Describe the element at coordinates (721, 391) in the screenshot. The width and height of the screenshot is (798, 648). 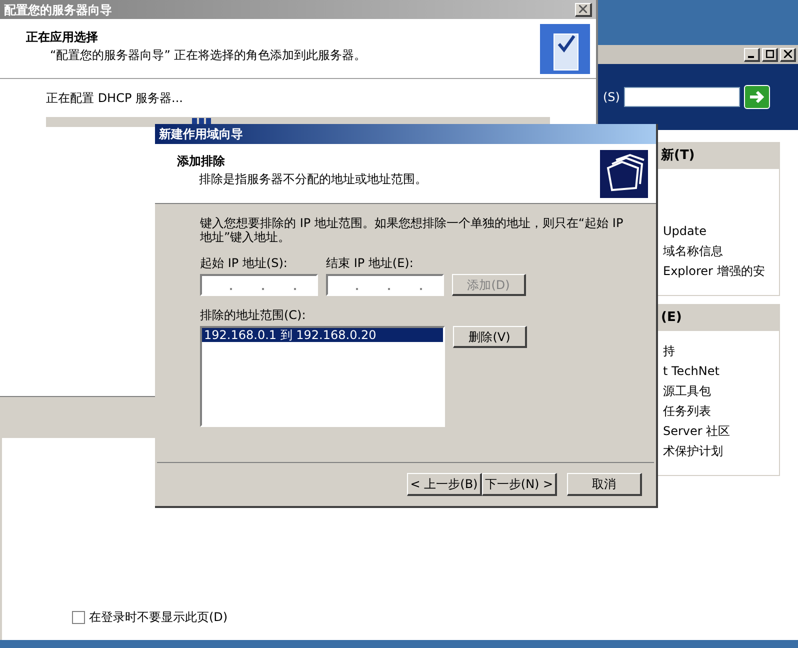
I see `task-link: 源工具包` at that location.